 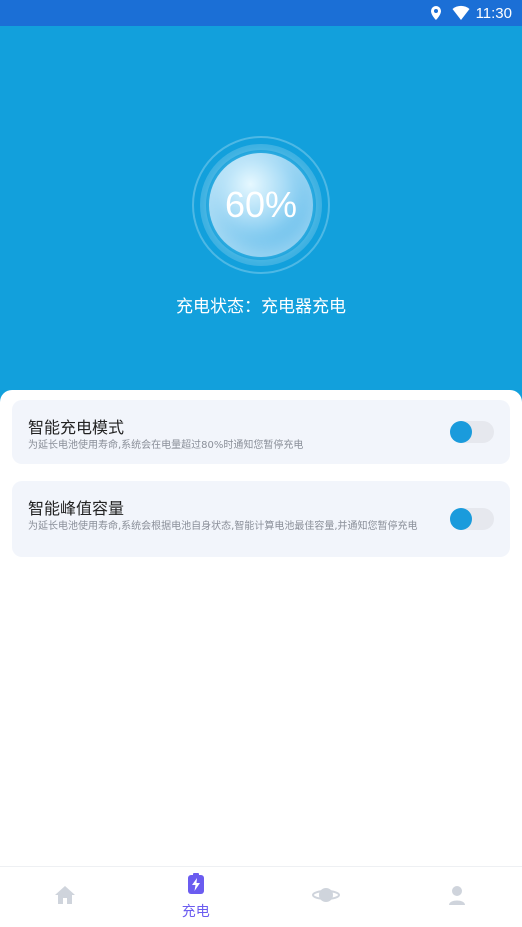 I want to click on nav-profile, so click(x=457, y=897).